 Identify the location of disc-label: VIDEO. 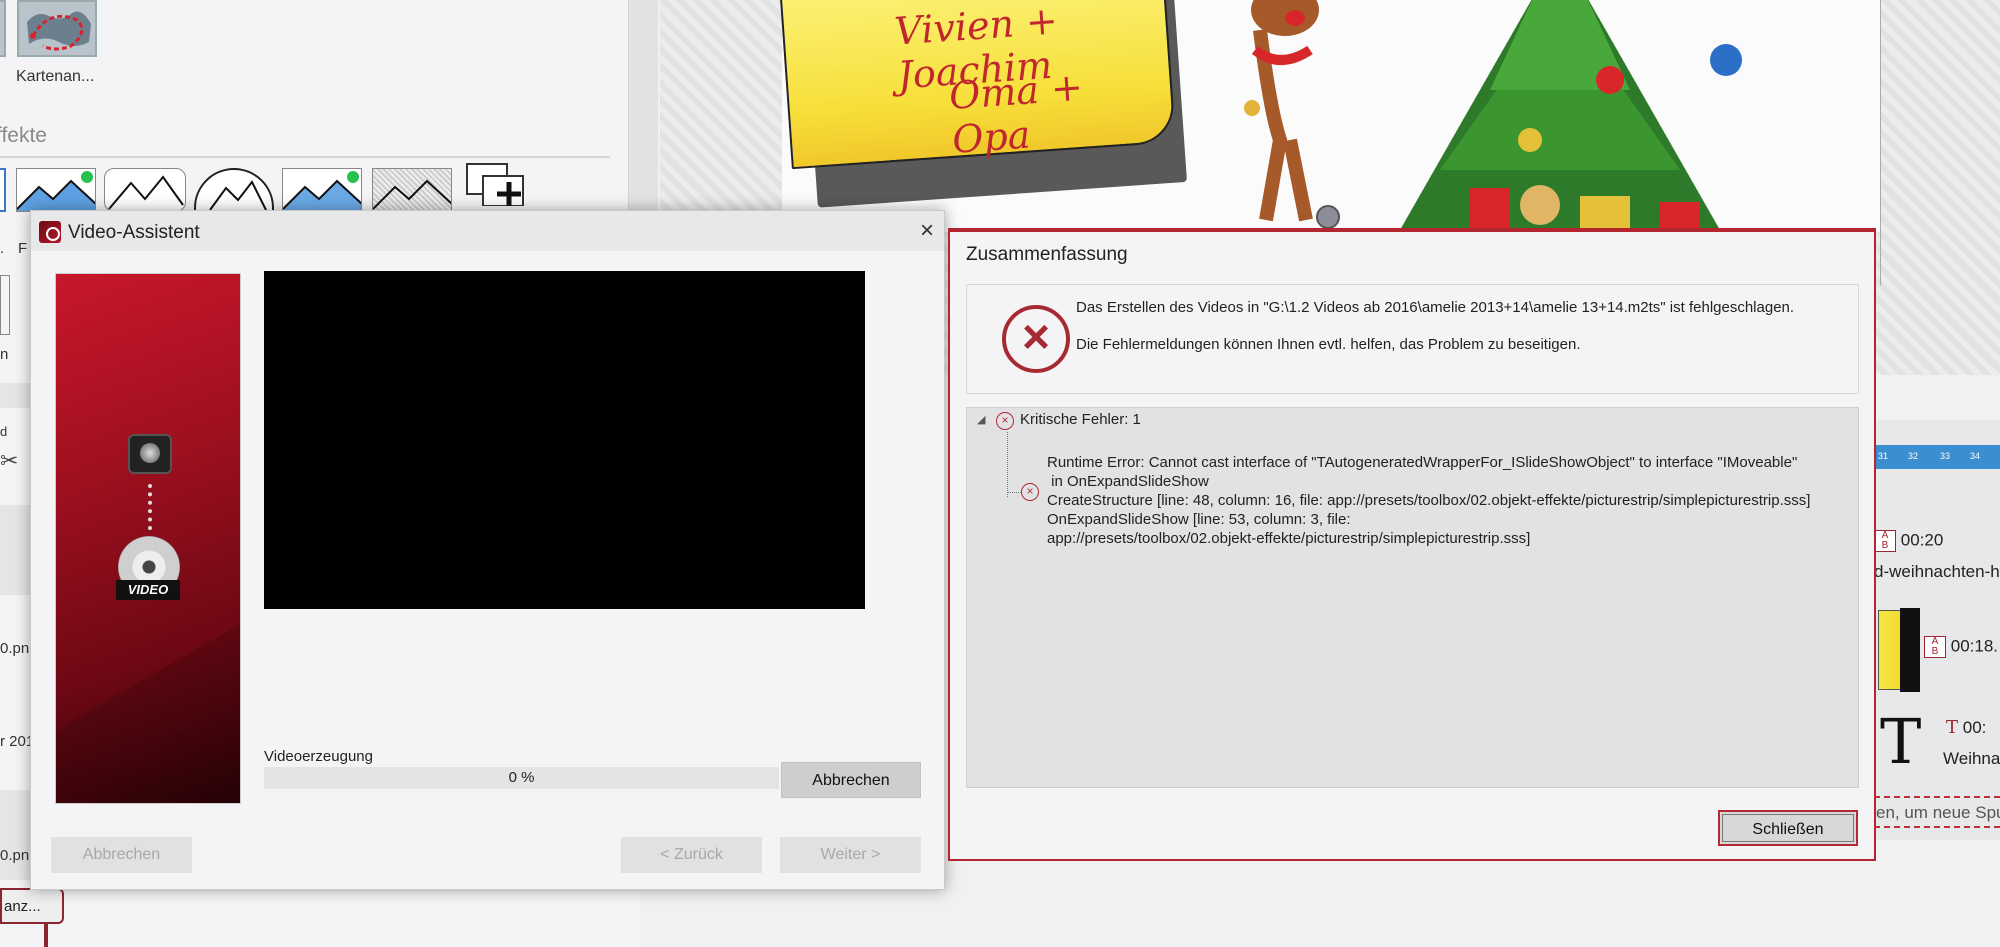
(148, 590).